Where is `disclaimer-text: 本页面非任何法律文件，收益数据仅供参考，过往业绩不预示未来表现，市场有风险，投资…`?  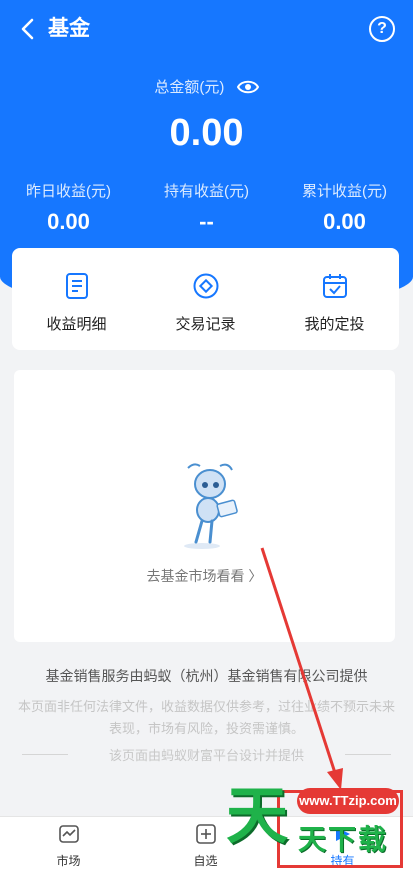
disclaimer-text: 本页面非任何法律文件，收益数据仅供参考，过往业绩不预示未来表现，市场有风险，投资… is located at coordinates (206, 717).